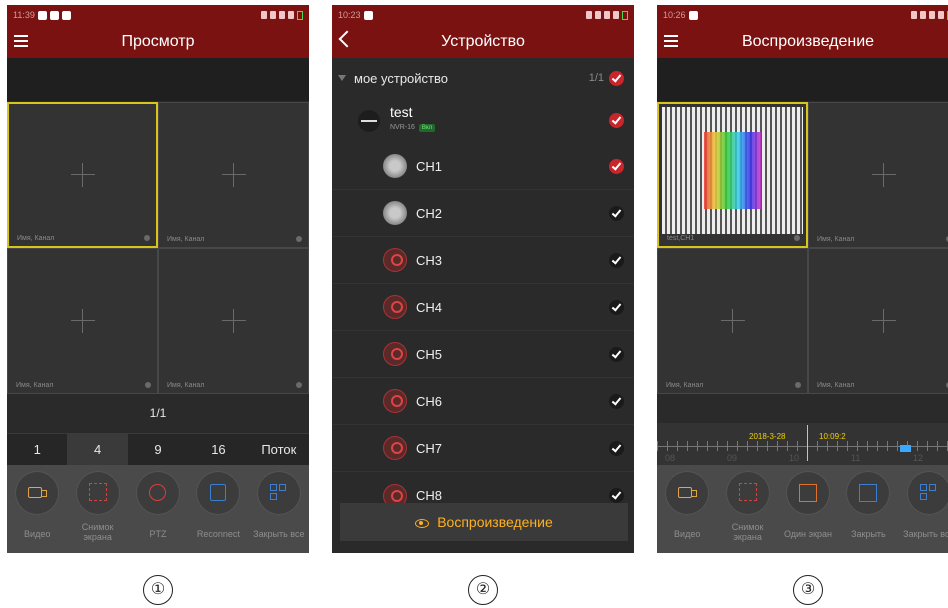  I want to click on playback-button: Воспроизведение, so click(484, 522).